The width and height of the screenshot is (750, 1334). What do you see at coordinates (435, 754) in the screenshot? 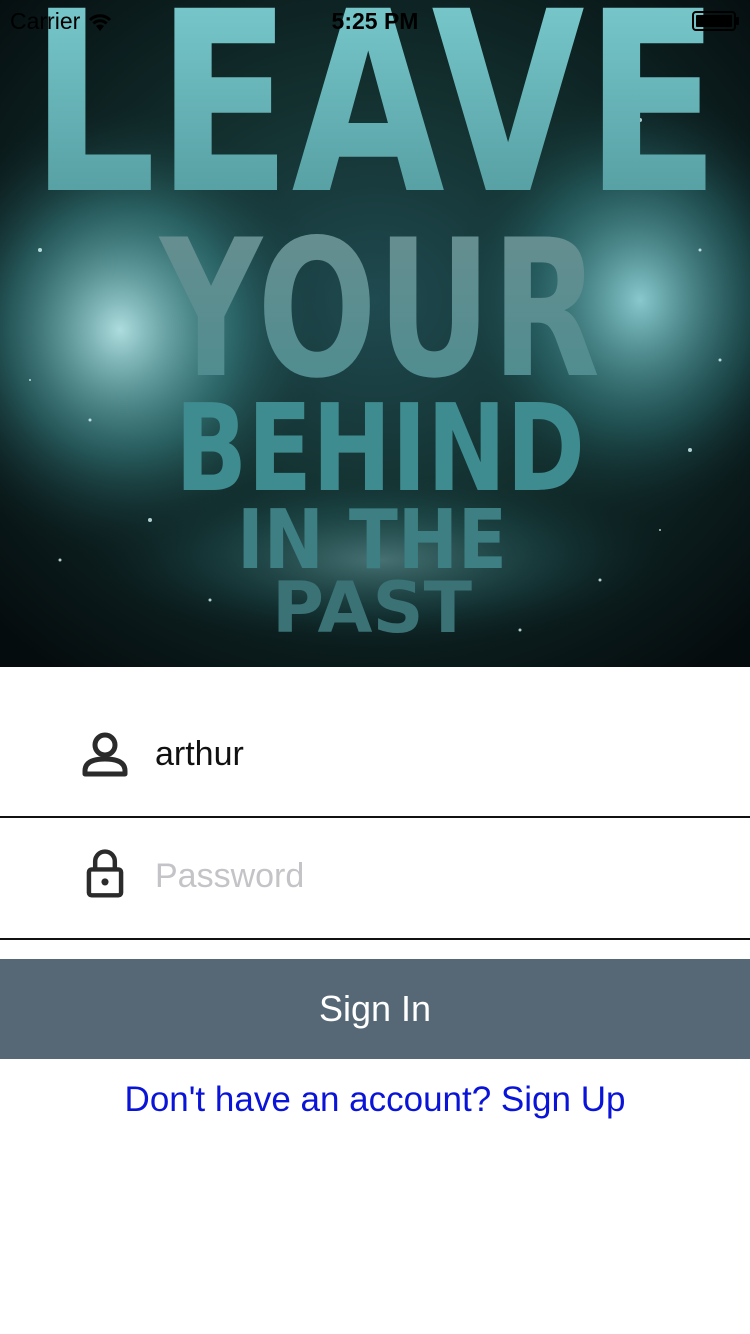
I see `username-input` at bounding box center [435, 754].